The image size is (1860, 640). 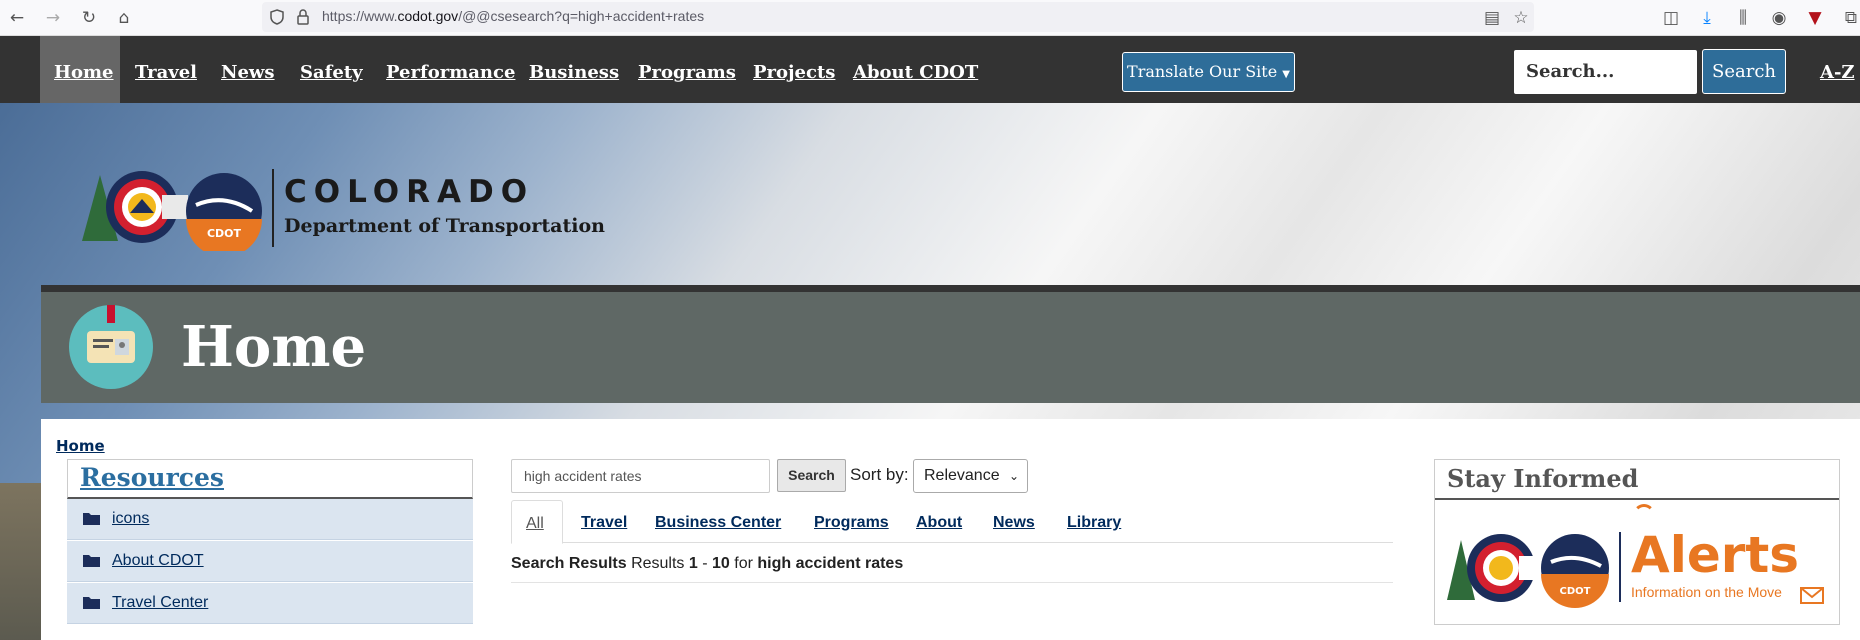 What do you see at coordinates (1637, 499) in the screenshot?
I see `stay-informed-rule` at bounding box center [1637, 499].